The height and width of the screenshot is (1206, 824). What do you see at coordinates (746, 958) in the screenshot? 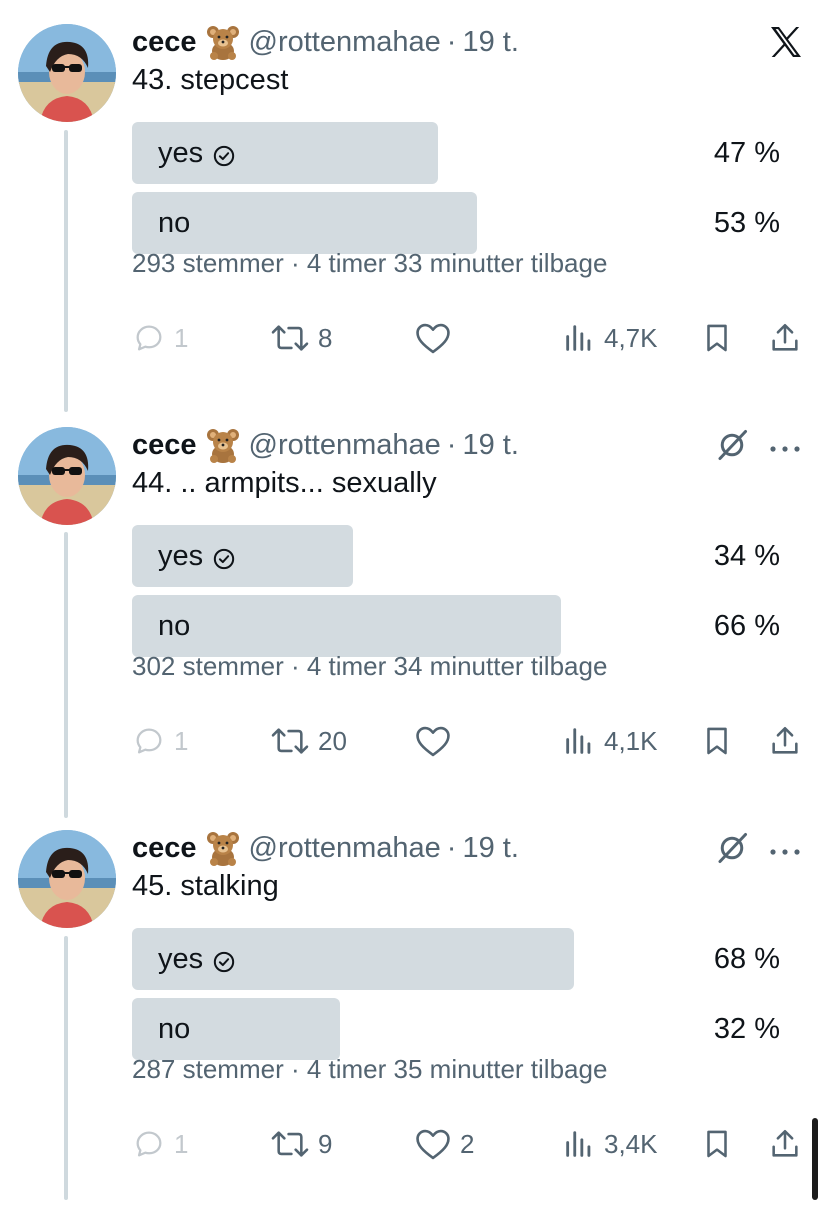
I see `poll-percent-yes: 68 %` at bounding box center [746, 958].